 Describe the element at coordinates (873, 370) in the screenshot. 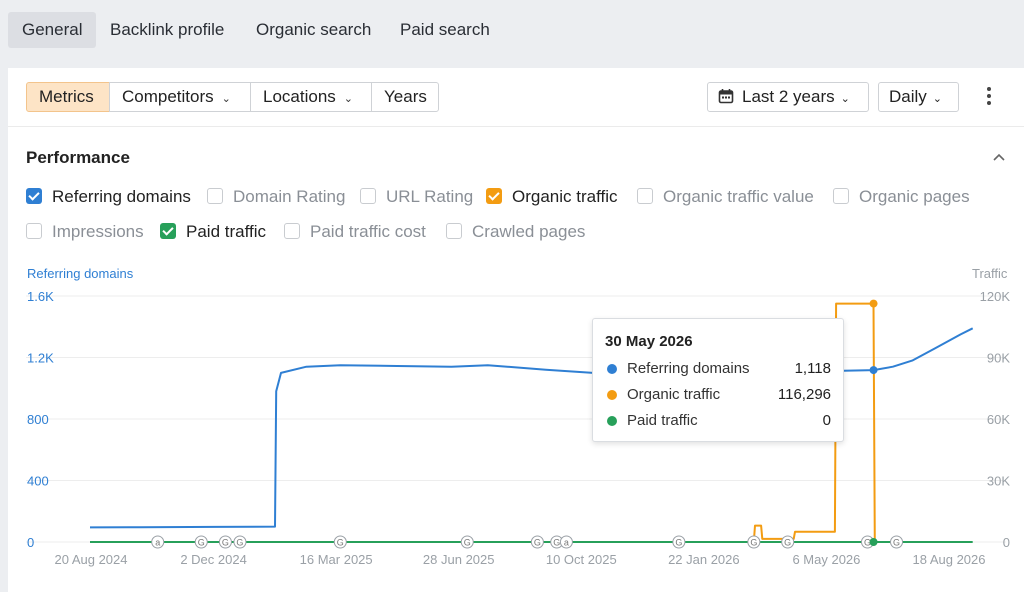

I see `hover-point-referring-domains` at that location.